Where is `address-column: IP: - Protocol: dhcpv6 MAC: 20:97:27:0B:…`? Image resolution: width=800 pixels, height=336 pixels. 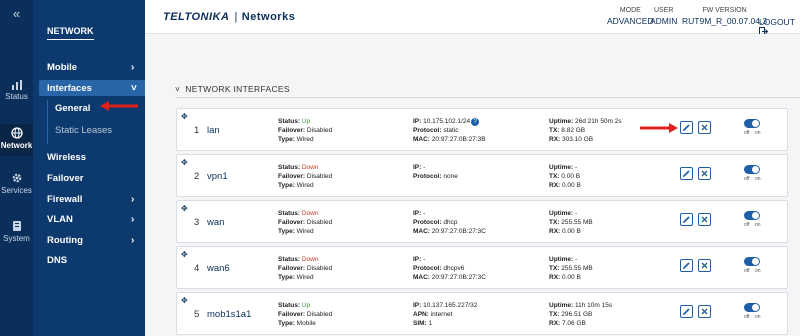
address-column: IP: - Protocol: dhcpv6 MAC: 20:97:27:0B:… is located at coordinates (449, 268).